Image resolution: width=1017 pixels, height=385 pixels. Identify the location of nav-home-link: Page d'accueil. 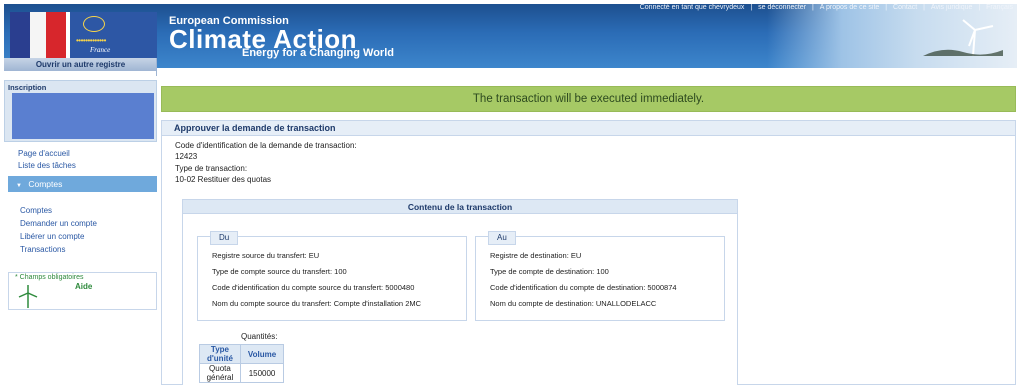
(80, 154).